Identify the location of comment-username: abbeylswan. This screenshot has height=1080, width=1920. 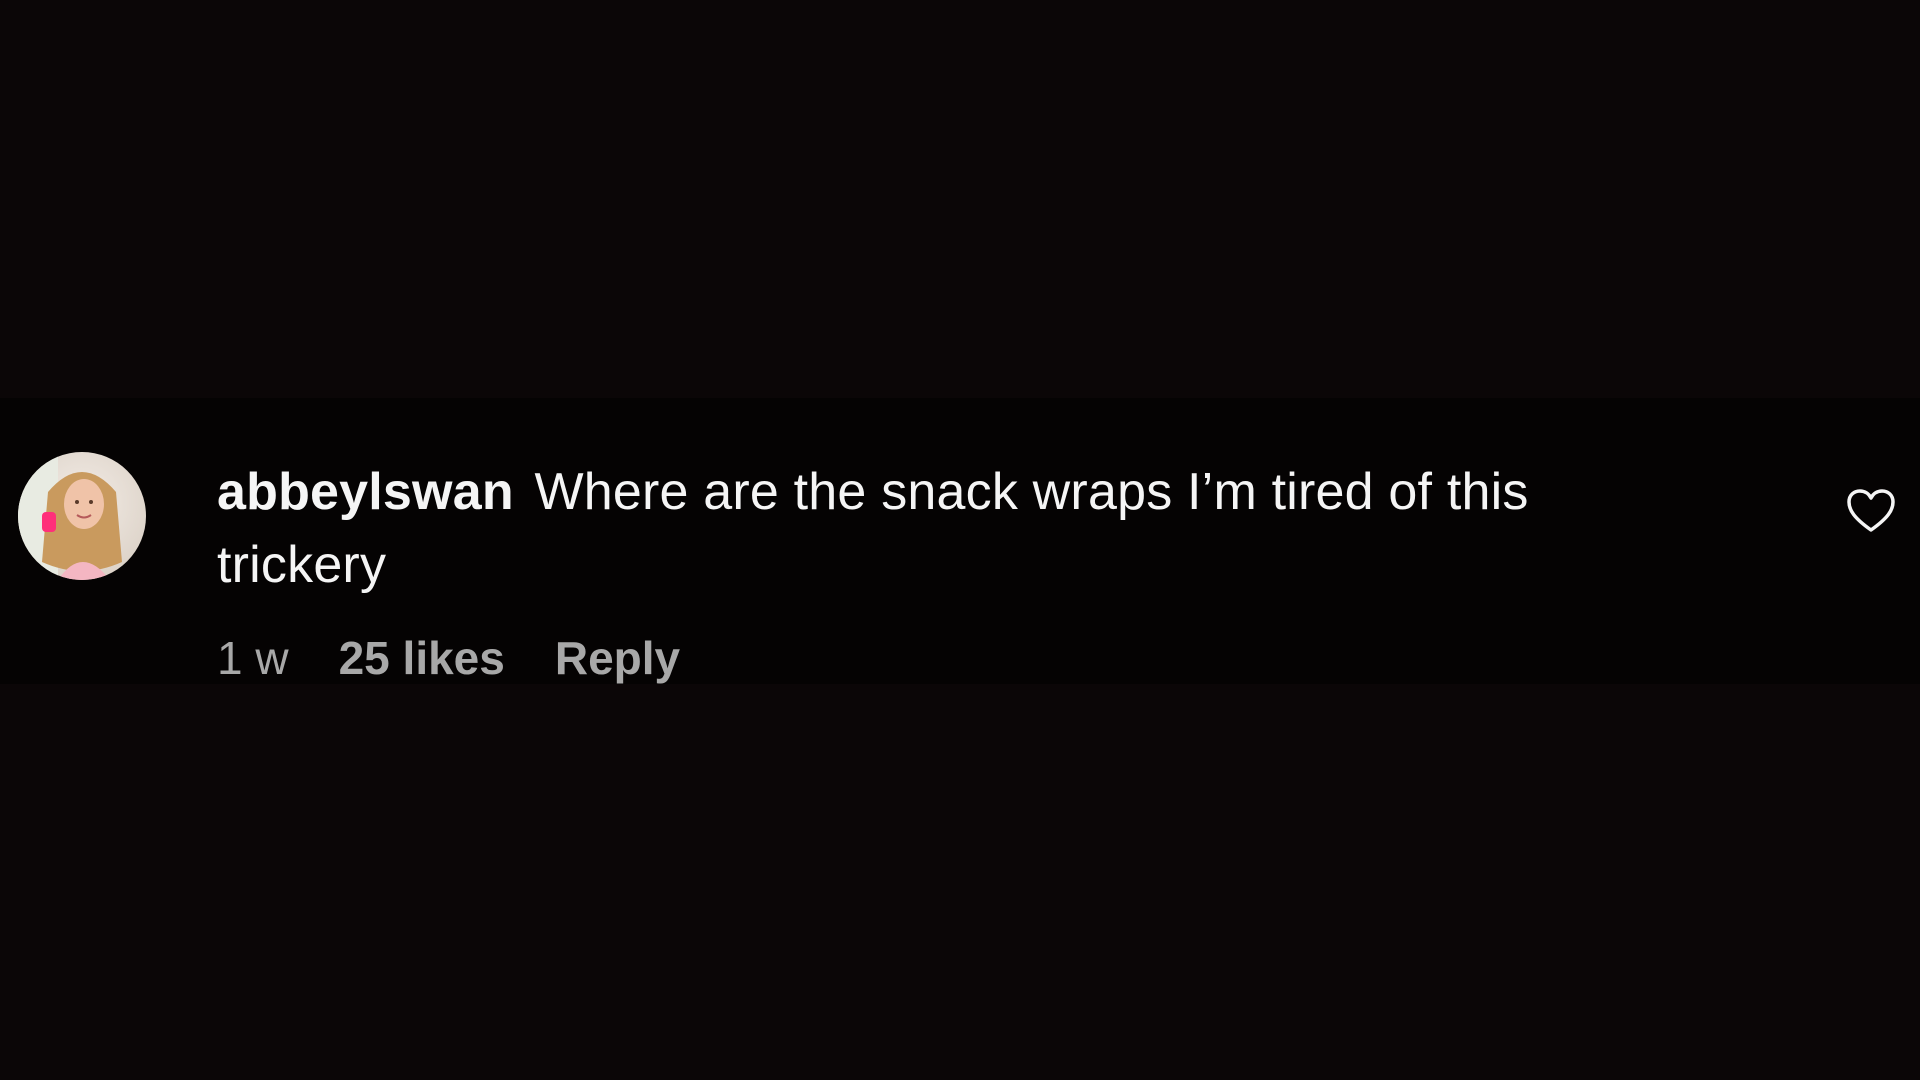
(365, 492).